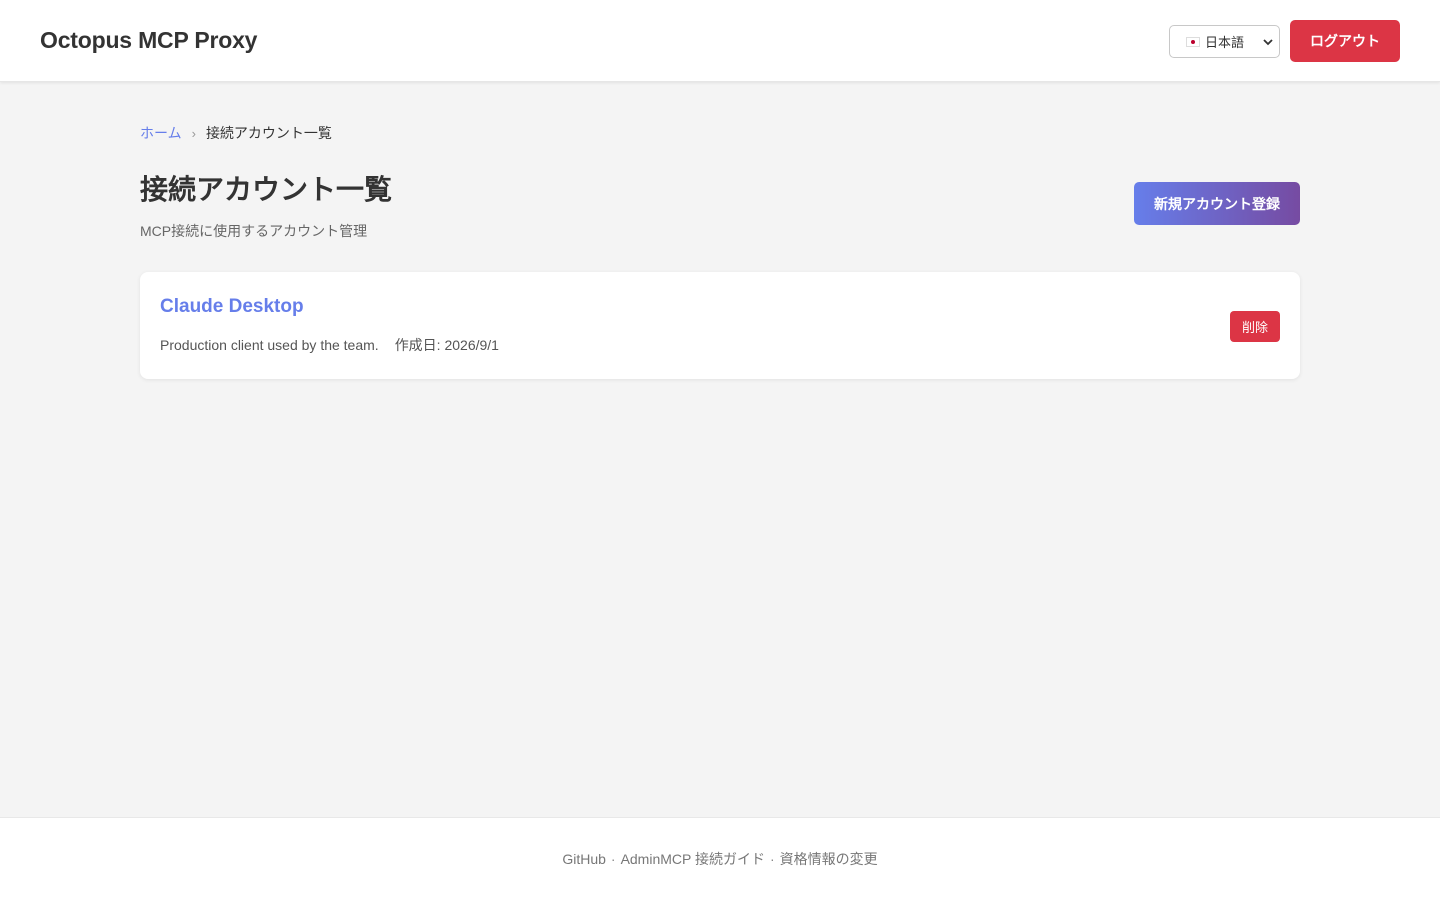  What do you see at coordinates (720, 41) in the screenshot?
I see `top-header: Octopus MCP Proxy 日本語 ログアウト` at bounding box center [720, 41].